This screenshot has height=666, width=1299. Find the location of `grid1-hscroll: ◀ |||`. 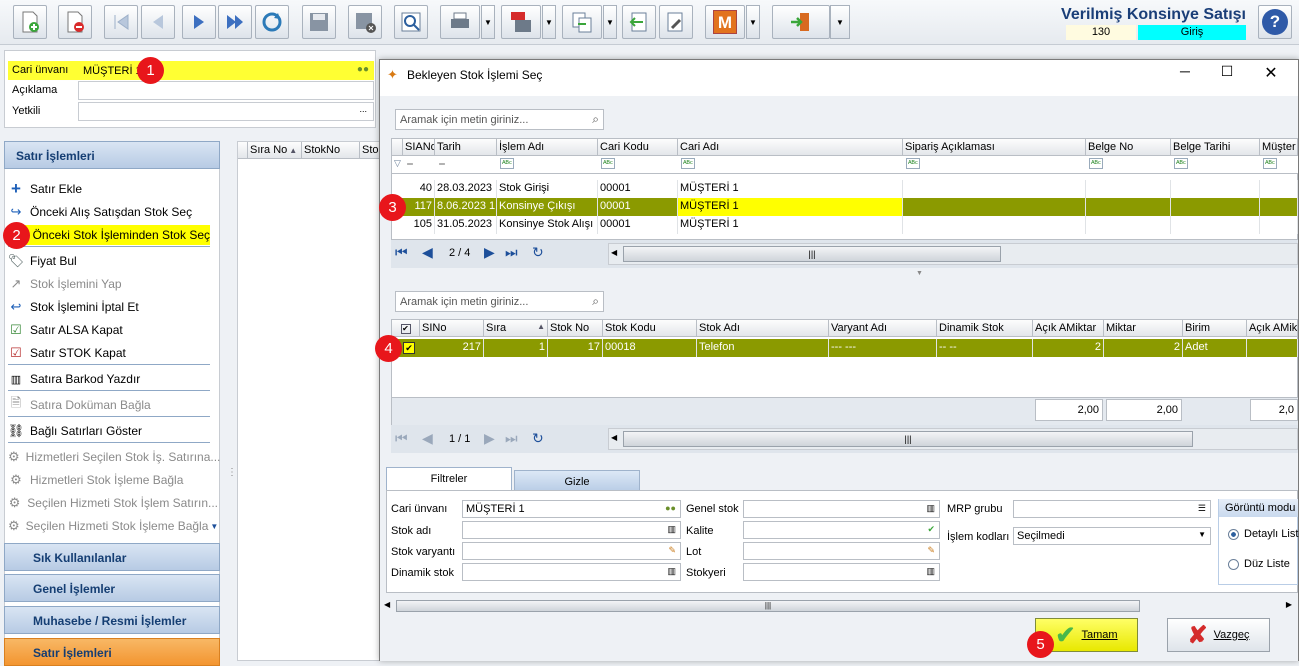

grid1-hscroll: ◀ ||| is located at coordinates (953, 254).